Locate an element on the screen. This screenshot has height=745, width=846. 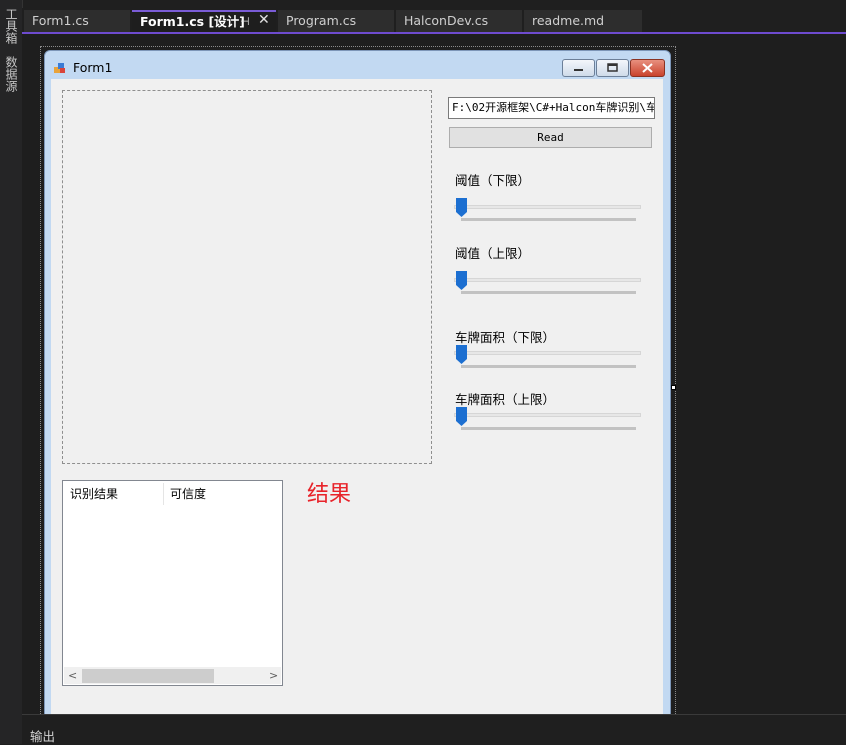
scroll-right-icon: > is located at coordinates (273, 675).